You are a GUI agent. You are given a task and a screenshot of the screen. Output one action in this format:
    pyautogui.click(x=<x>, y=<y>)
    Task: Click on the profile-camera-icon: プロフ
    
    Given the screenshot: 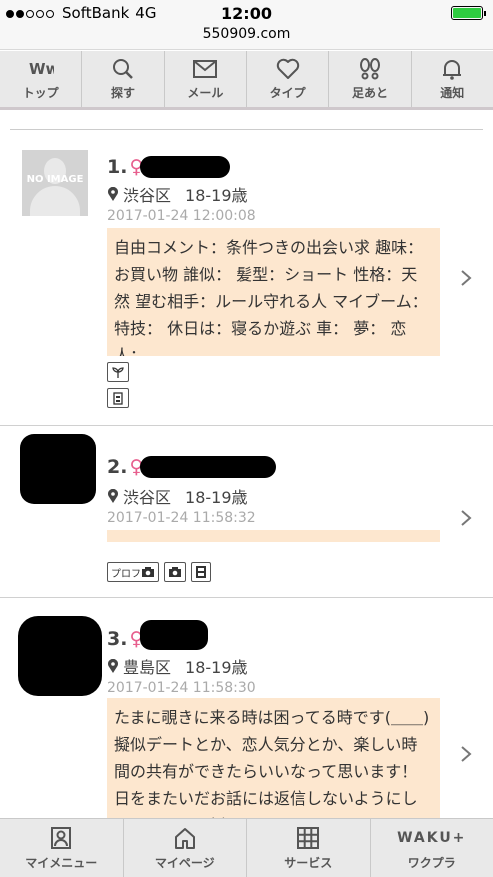 What is the action you would take?
    pyautogui.click(x=133, y=572)
    